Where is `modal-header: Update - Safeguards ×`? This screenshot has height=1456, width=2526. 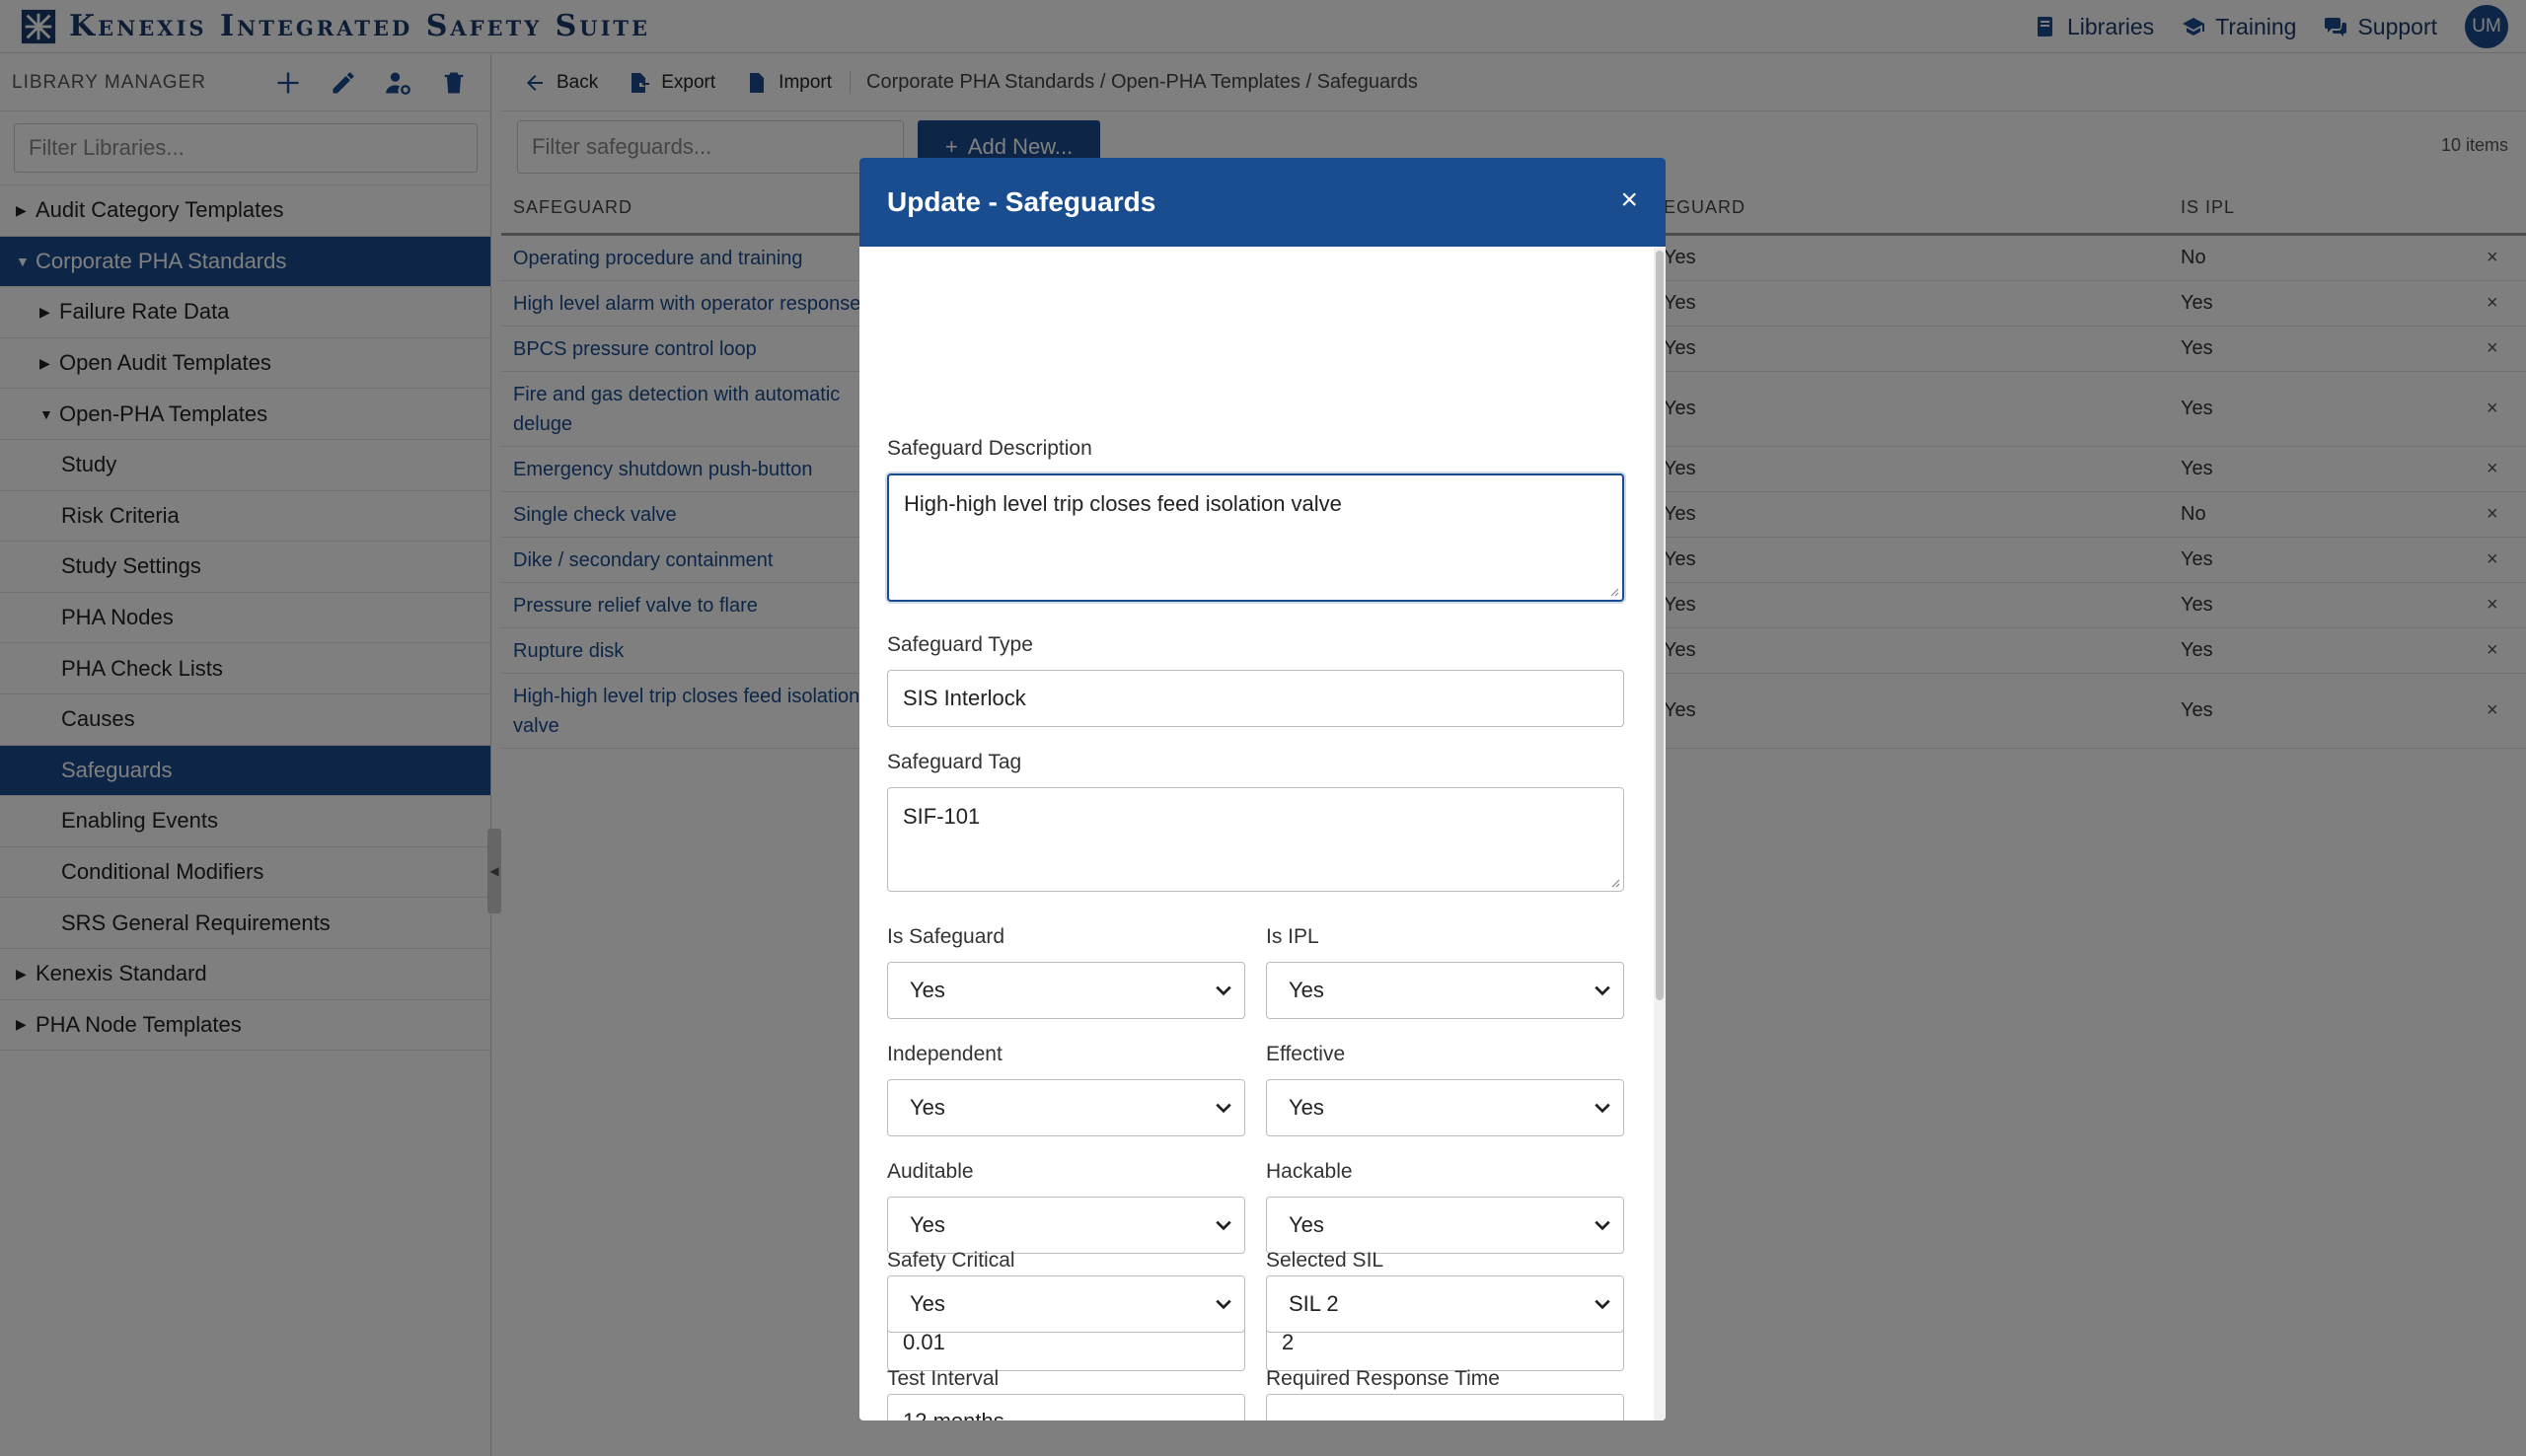 modal-header: Update - Safeguards × is located at coordinates (1262, 202).